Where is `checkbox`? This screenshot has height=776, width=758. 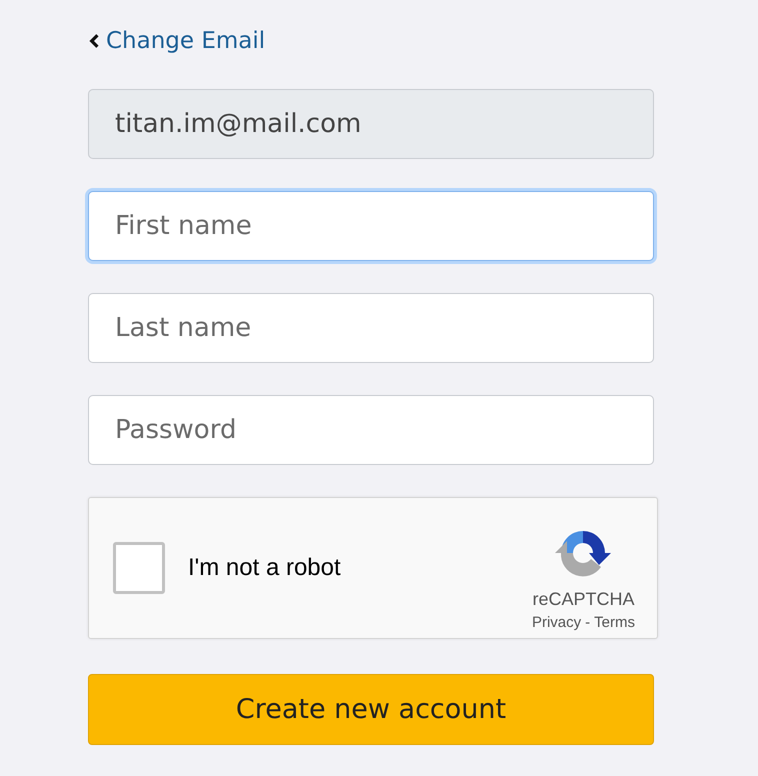
checkbox is located at coordinates (139, 568).